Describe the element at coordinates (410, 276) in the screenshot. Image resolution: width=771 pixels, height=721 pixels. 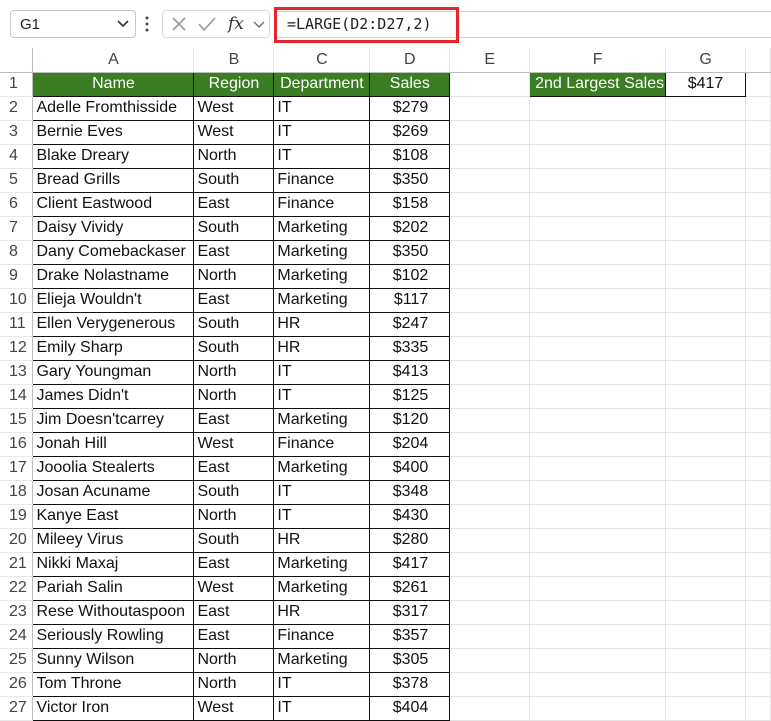
I see `sales-cell: $102` at that location.